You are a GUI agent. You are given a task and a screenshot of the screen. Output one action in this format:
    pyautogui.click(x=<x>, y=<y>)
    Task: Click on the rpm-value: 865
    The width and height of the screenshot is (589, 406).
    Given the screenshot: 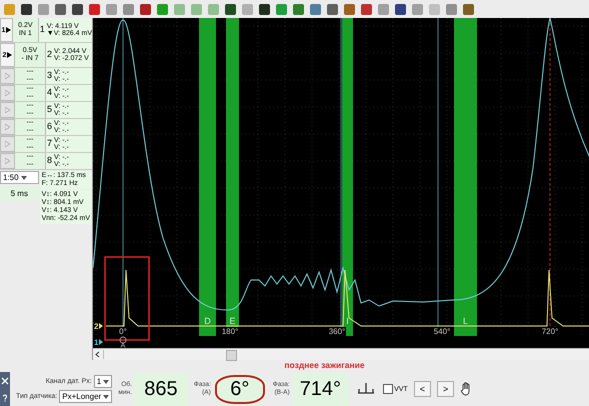 What is the action you would take?
    pyautogui.click(x=161, y=389)
    